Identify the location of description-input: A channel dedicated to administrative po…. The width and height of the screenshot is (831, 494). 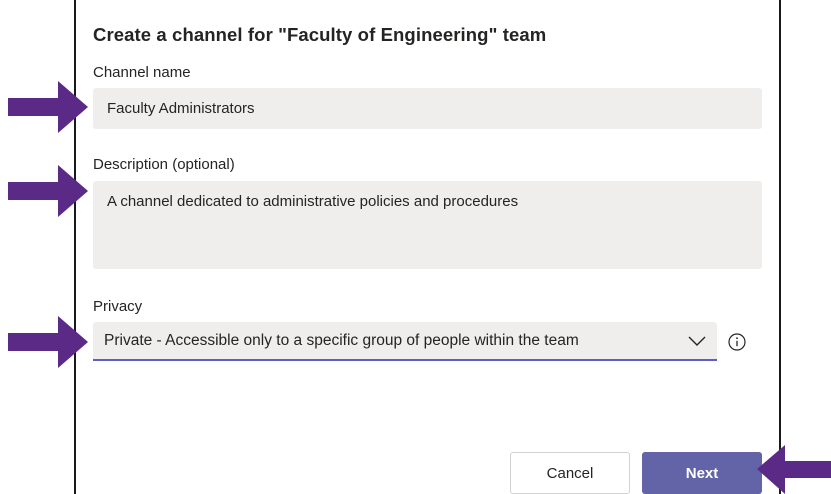
(427, 225).